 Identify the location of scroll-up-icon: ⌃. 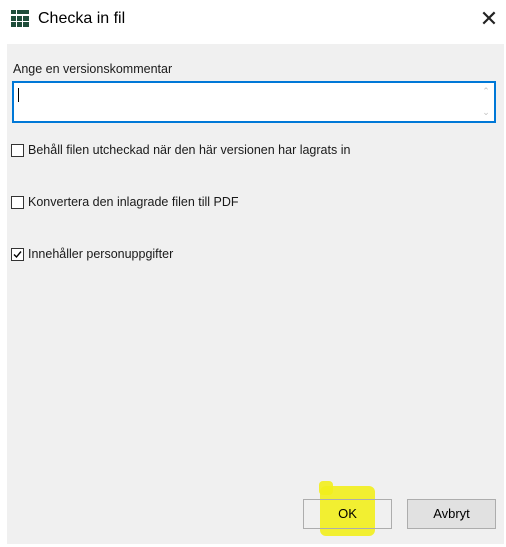
(486, 91).